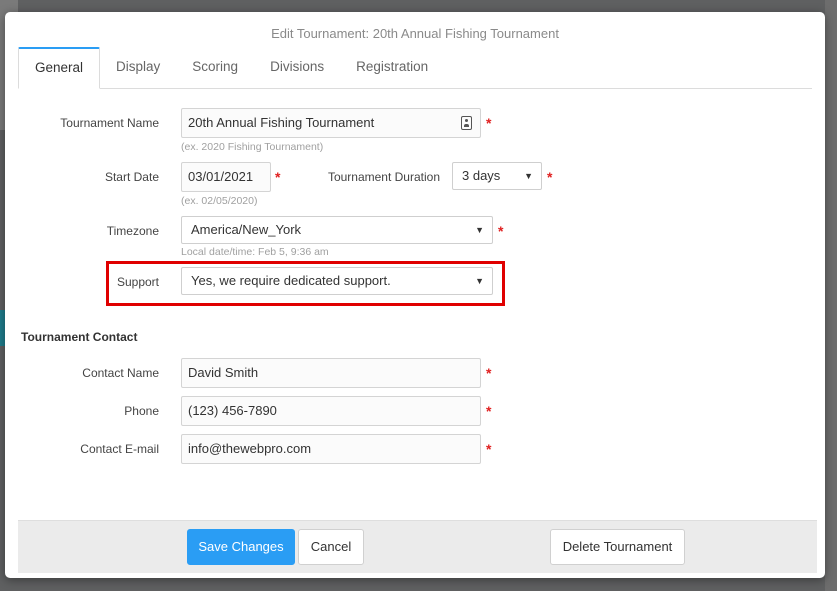  I want to click on tab-registration: Registration, so click(392, 68).